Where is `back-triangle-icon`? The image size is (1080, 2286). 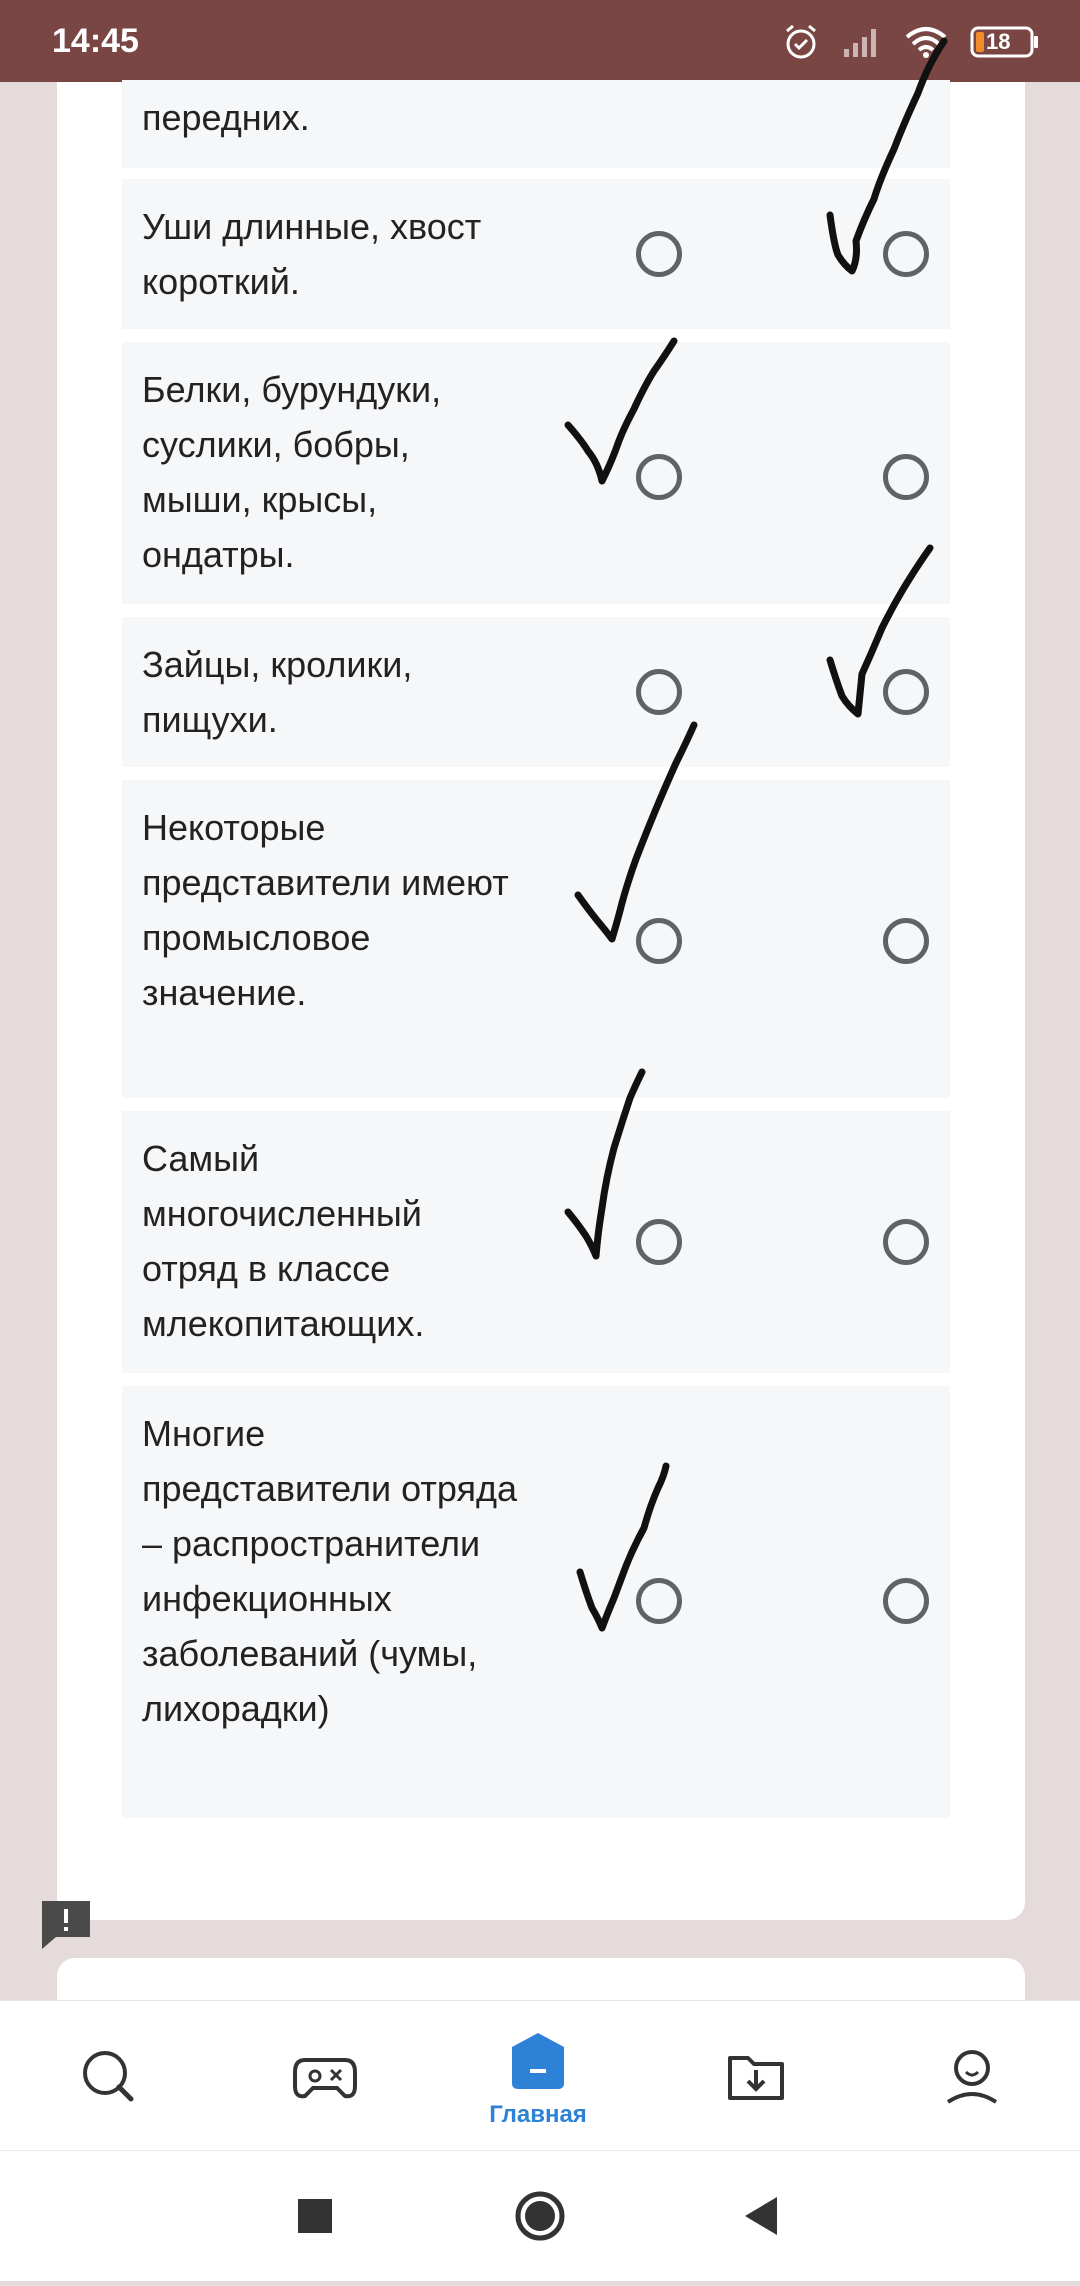 back-triangle-icon is located at coordinates (761, 2216).